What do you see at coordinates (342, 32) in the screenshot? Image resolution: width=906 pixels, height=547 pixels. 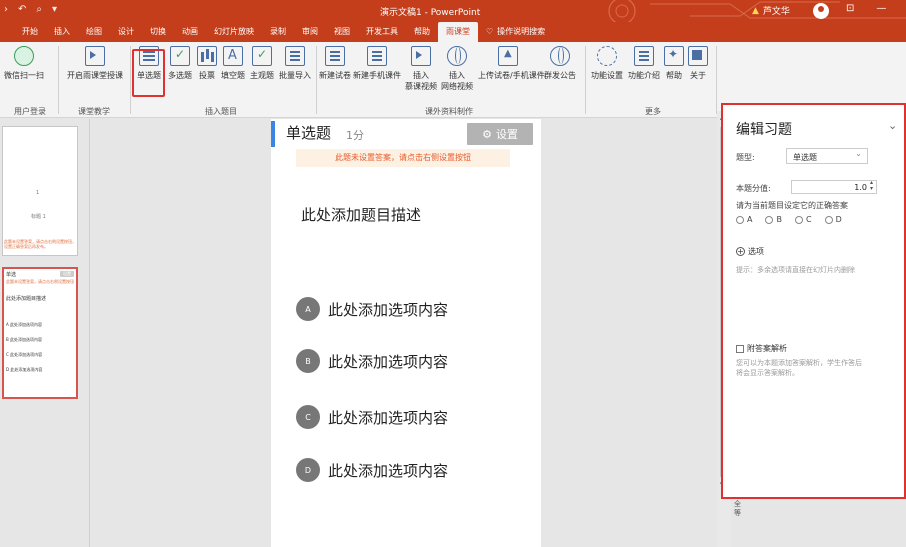 I see `tab-view: 视图` at bounding box center [342, 32].